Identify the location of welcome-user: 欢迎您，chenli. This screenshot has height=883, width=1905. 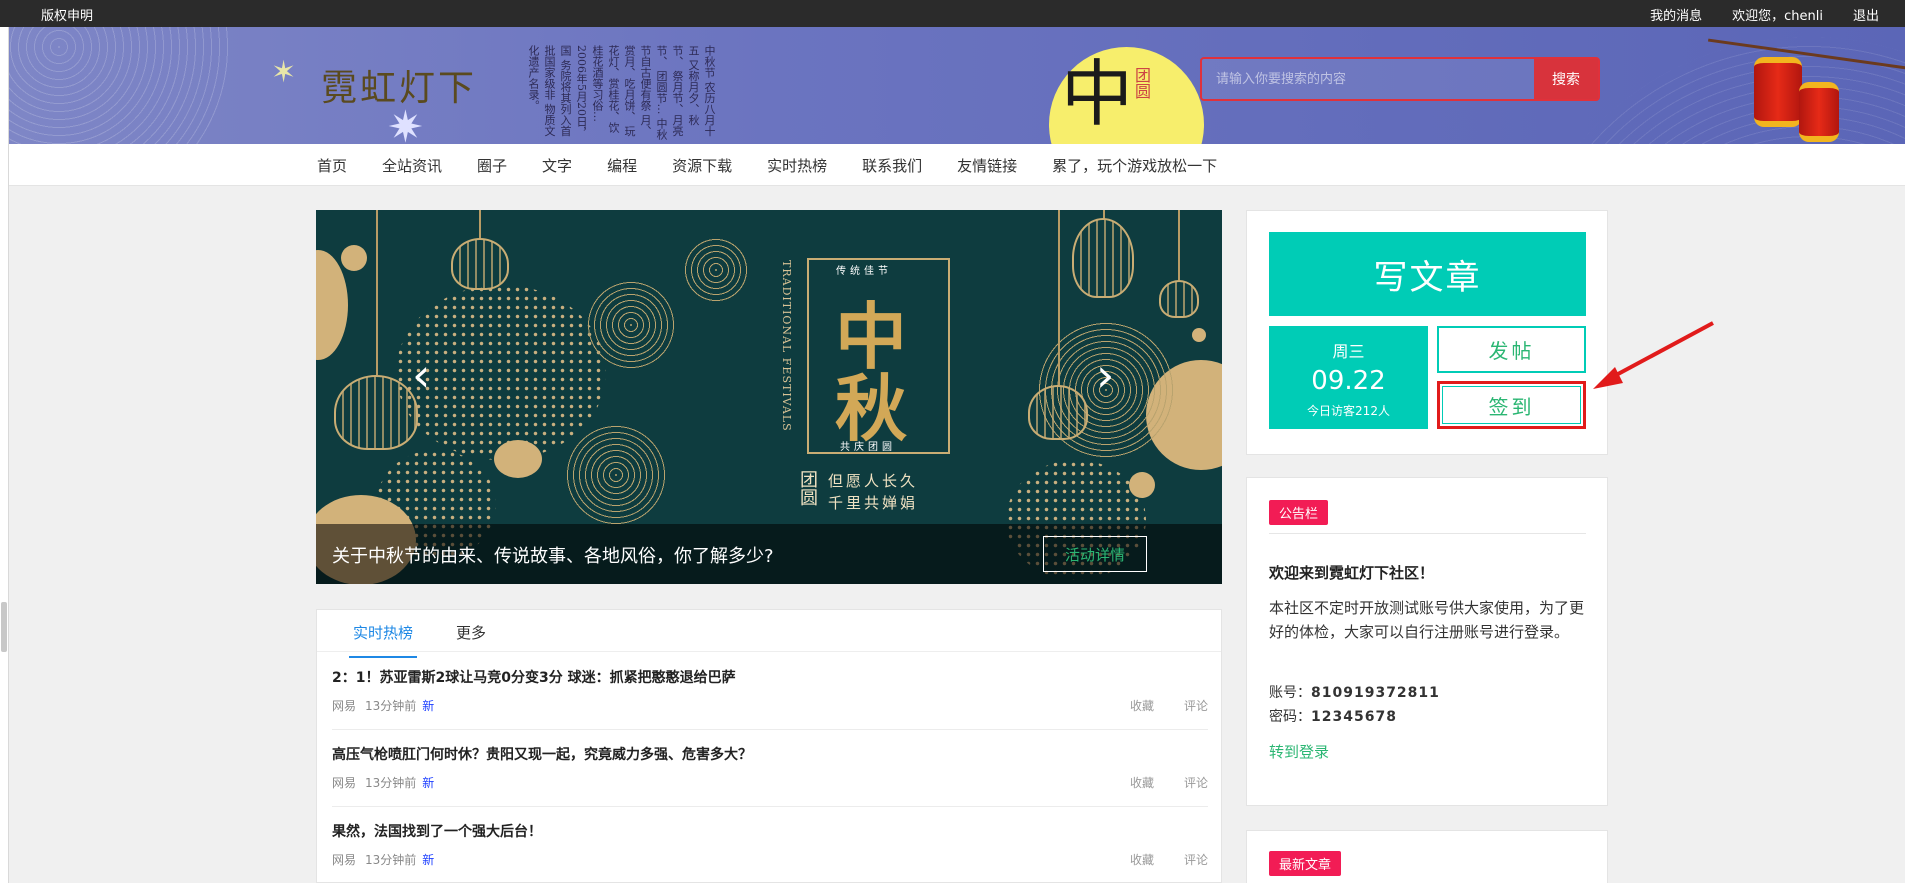
(1777, 14).